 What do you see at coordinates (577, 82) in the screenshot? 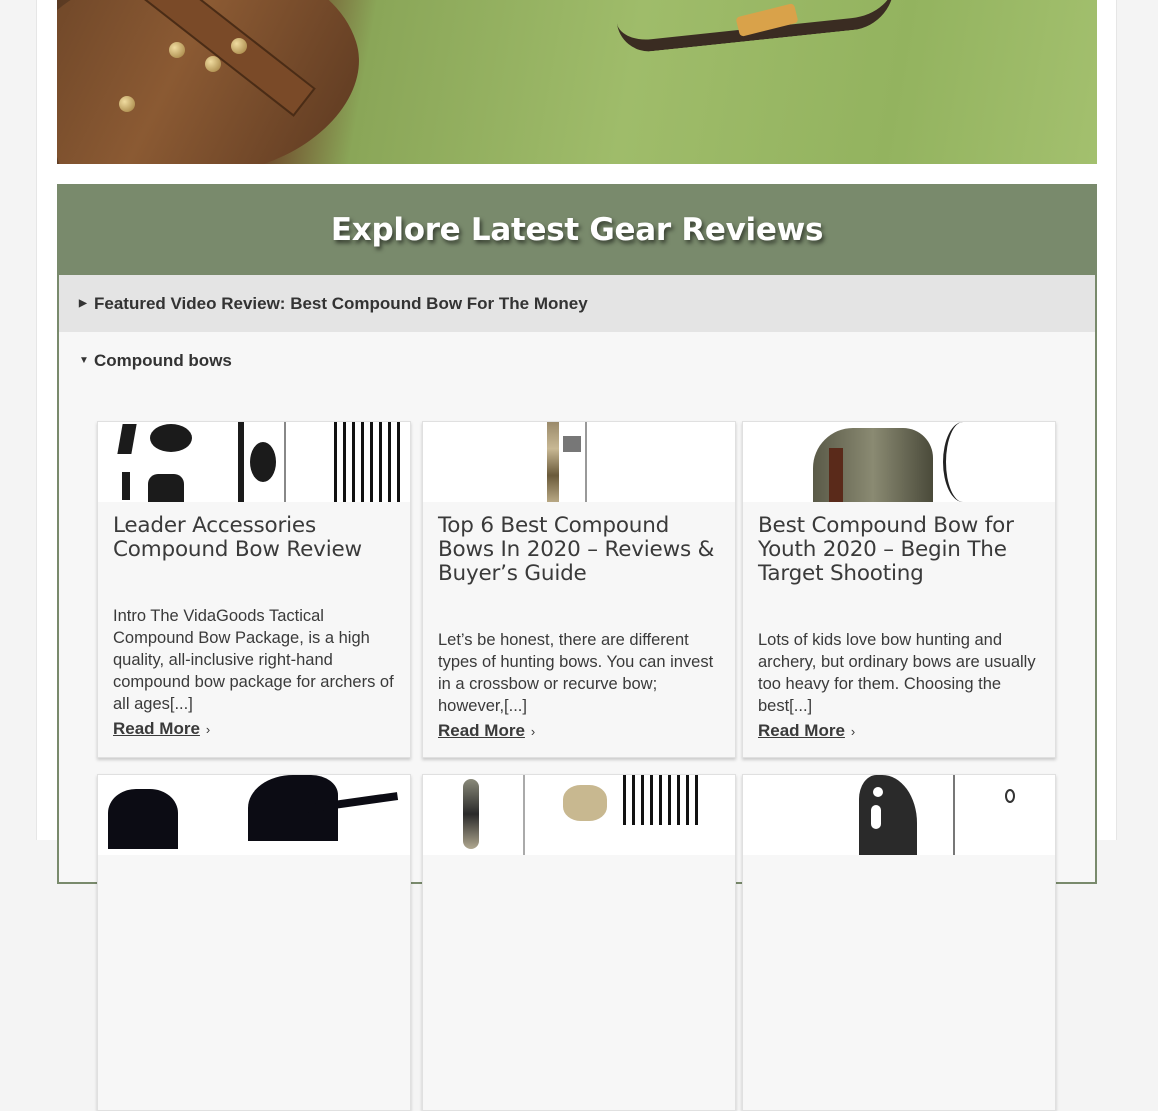
I see `hero-image` at bounding box center [577, 82].